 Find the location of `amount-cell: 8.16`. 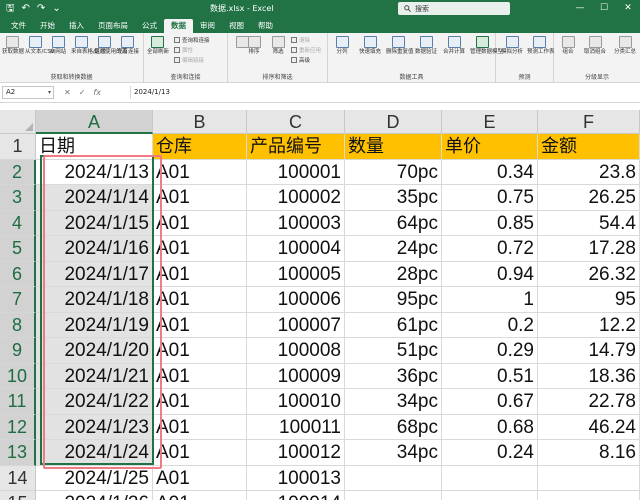

amount-cell: 8.16 is located at coordinates (589, 453).